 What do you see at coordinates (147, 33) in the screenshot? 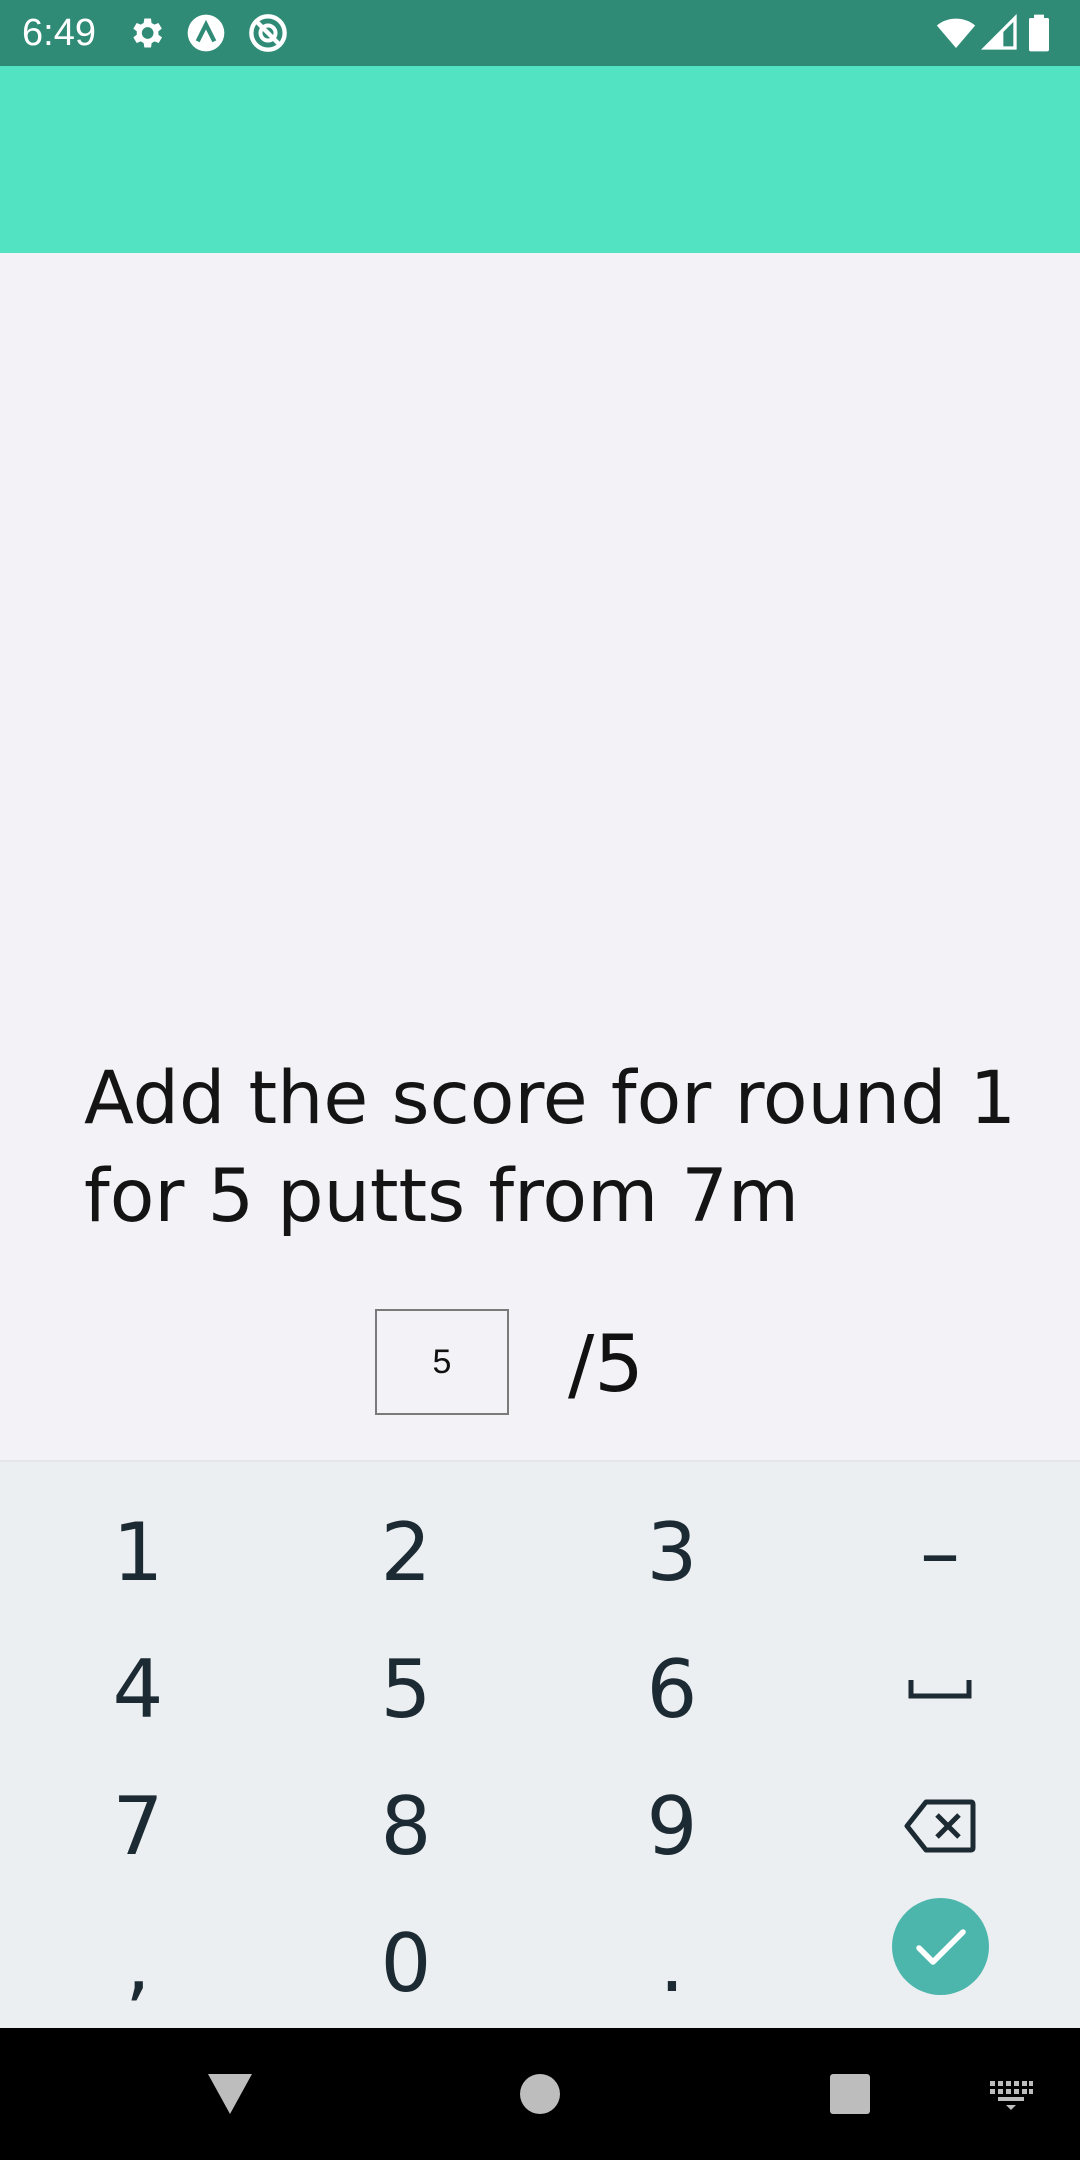
I see `settings-gear-icon` at bounding box center [147, 33].